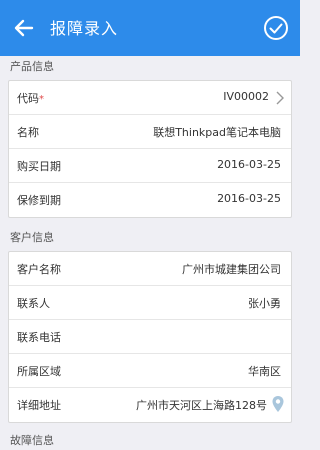 This screenshot has width=320, height=450. What do you see at coordinates (39, 405) in the screenshot?
I see `address-label: 详细地址` at bounding box center [39, 405].